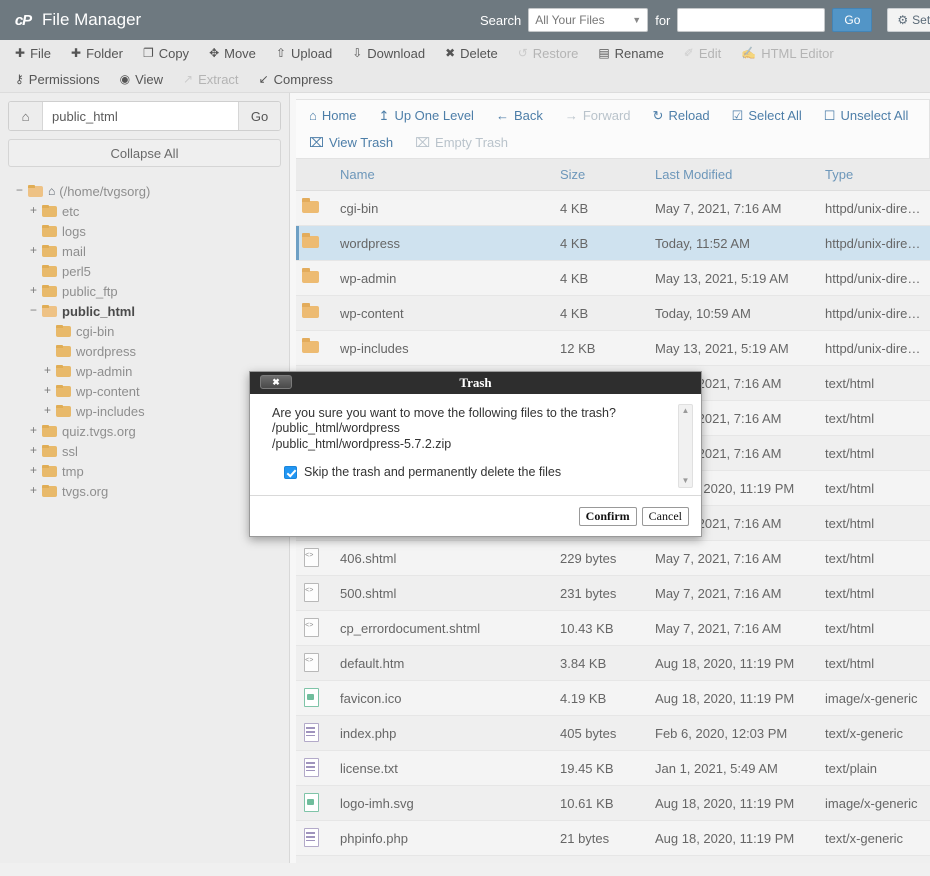 The image size is (930, 876). Describe the element at coordinates (144, 471) in the screenshot. I see `tree-item-tmp: + tmp` at that location.